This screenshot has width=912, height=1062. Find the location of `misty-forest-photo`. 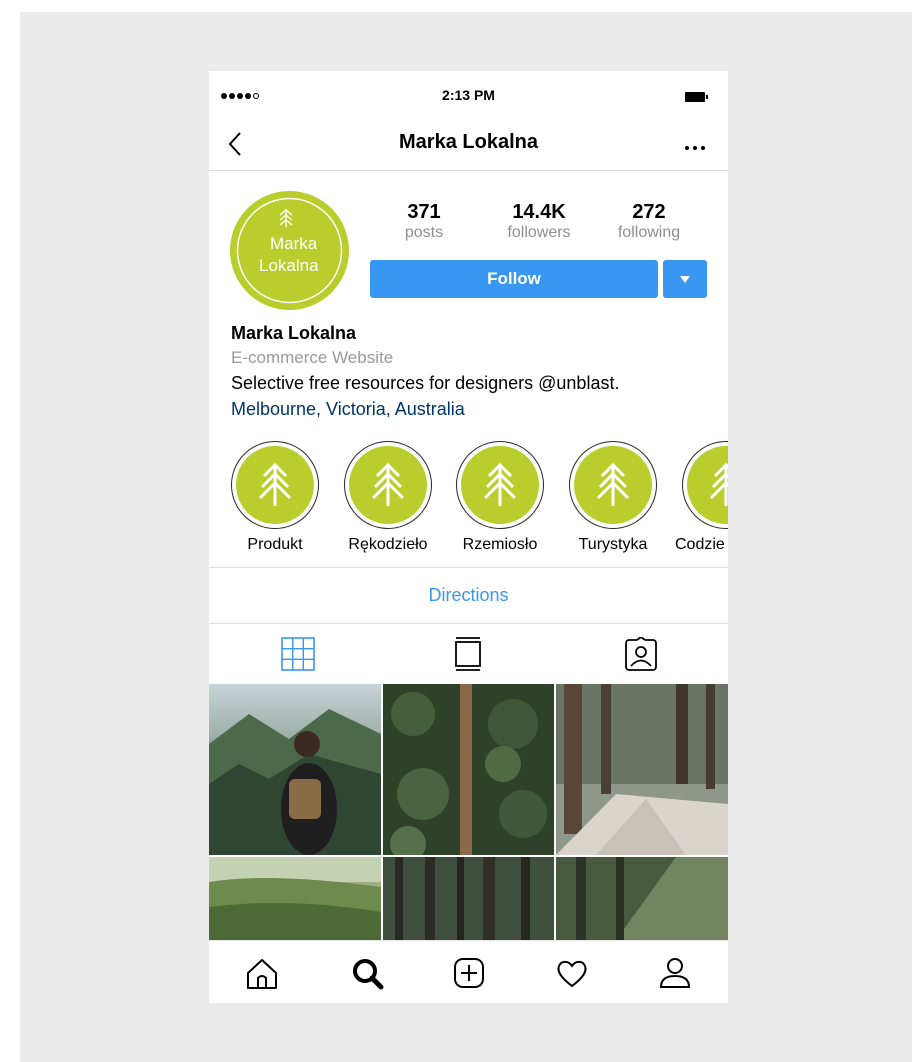

misty-forest-photo is located at coordinates (295, 898).